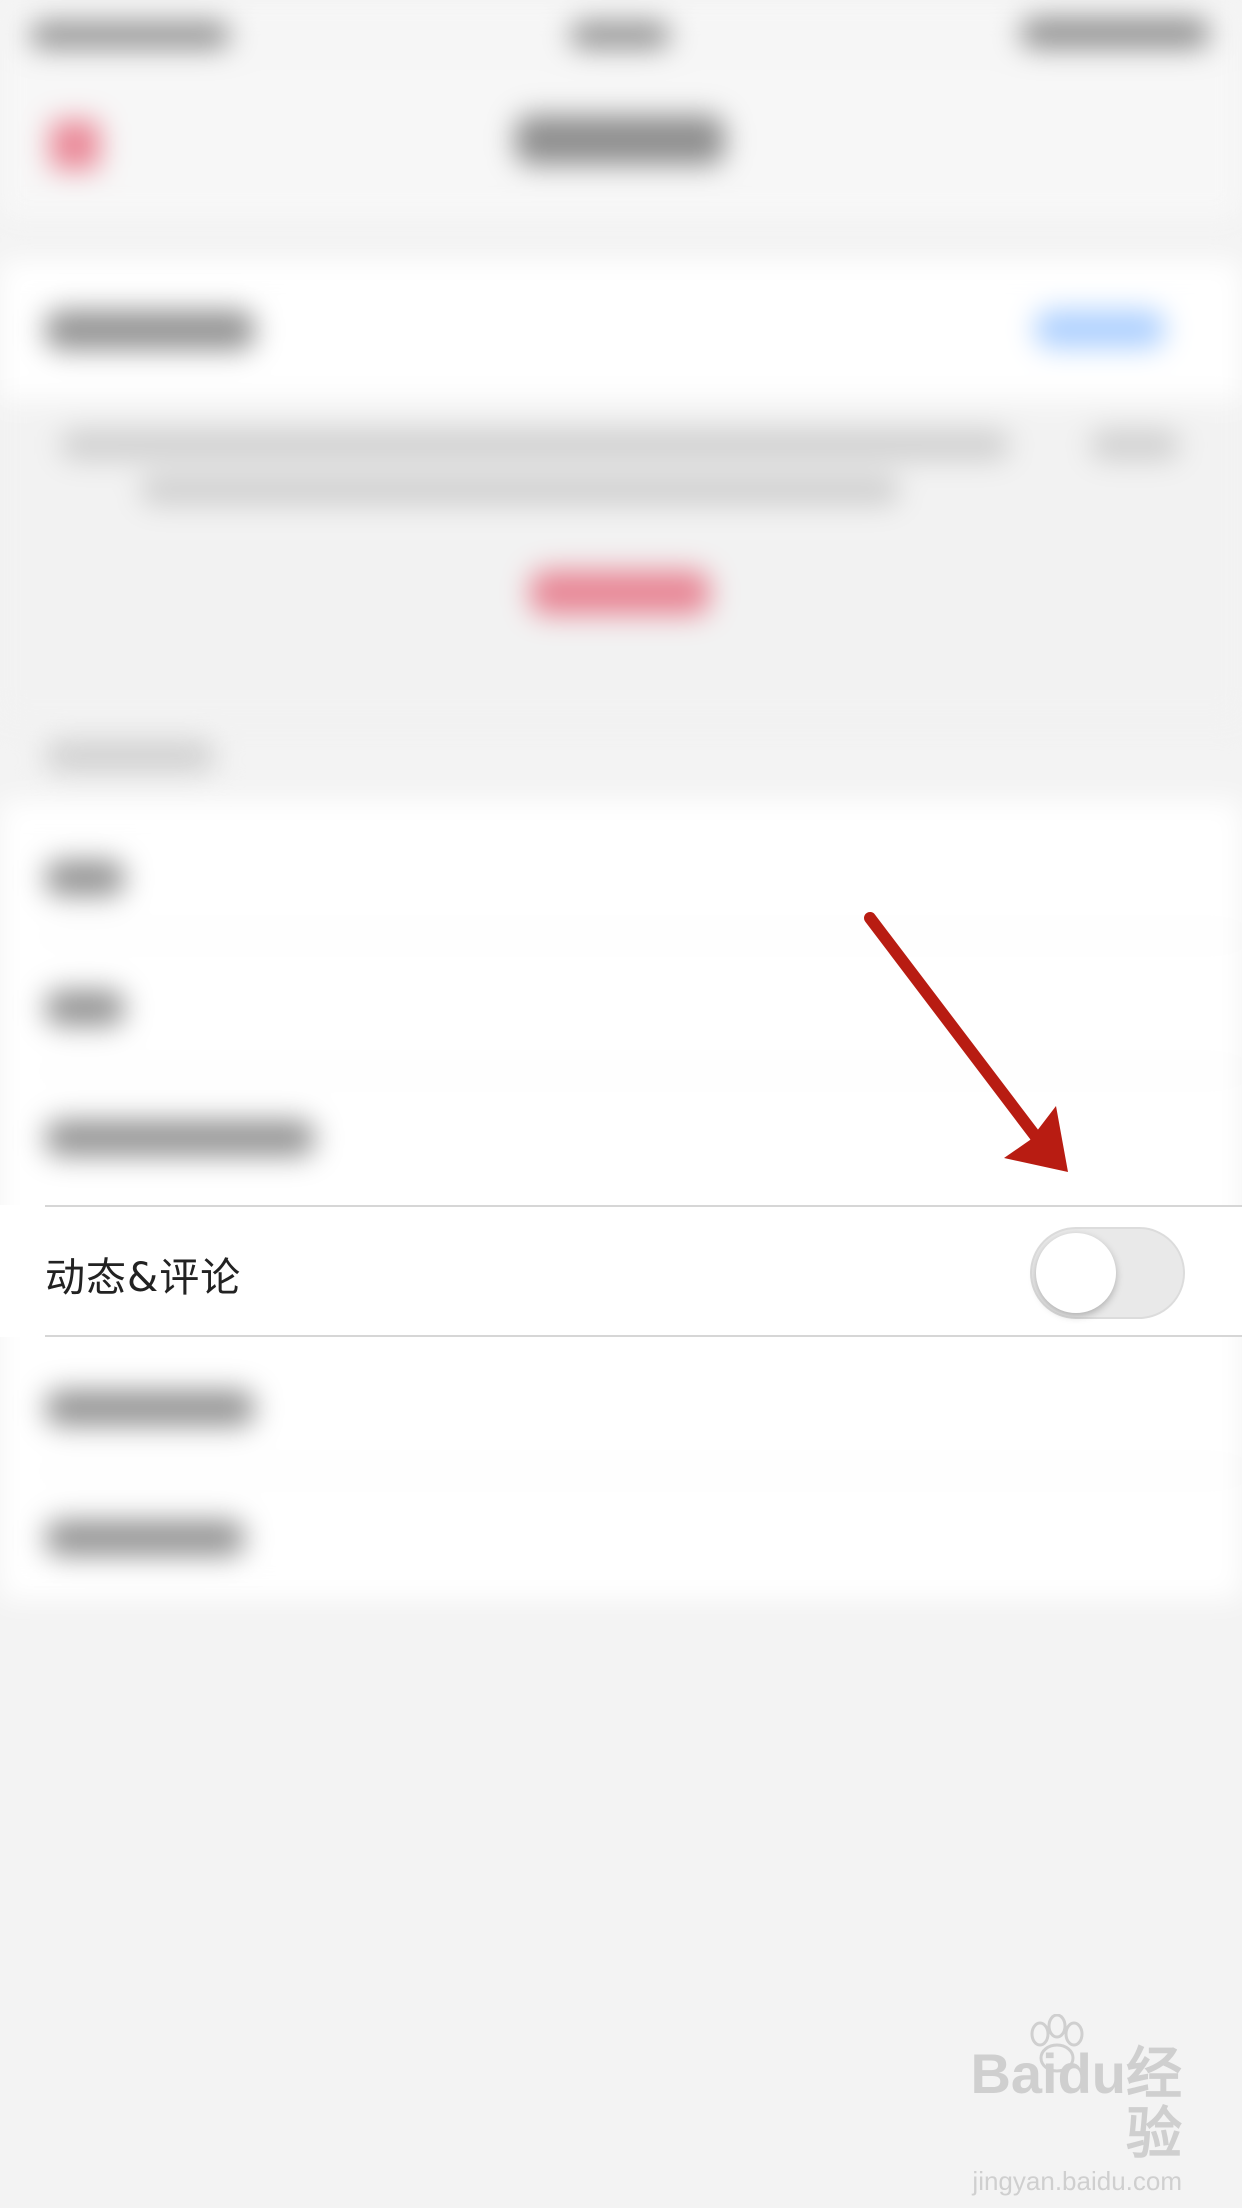 The height and width of the screenshot is (2208, 1242). I want to click on baidu-jingyan-watermark: Baidu经验 jingyan.baidu.com, so click(1062, 2105).